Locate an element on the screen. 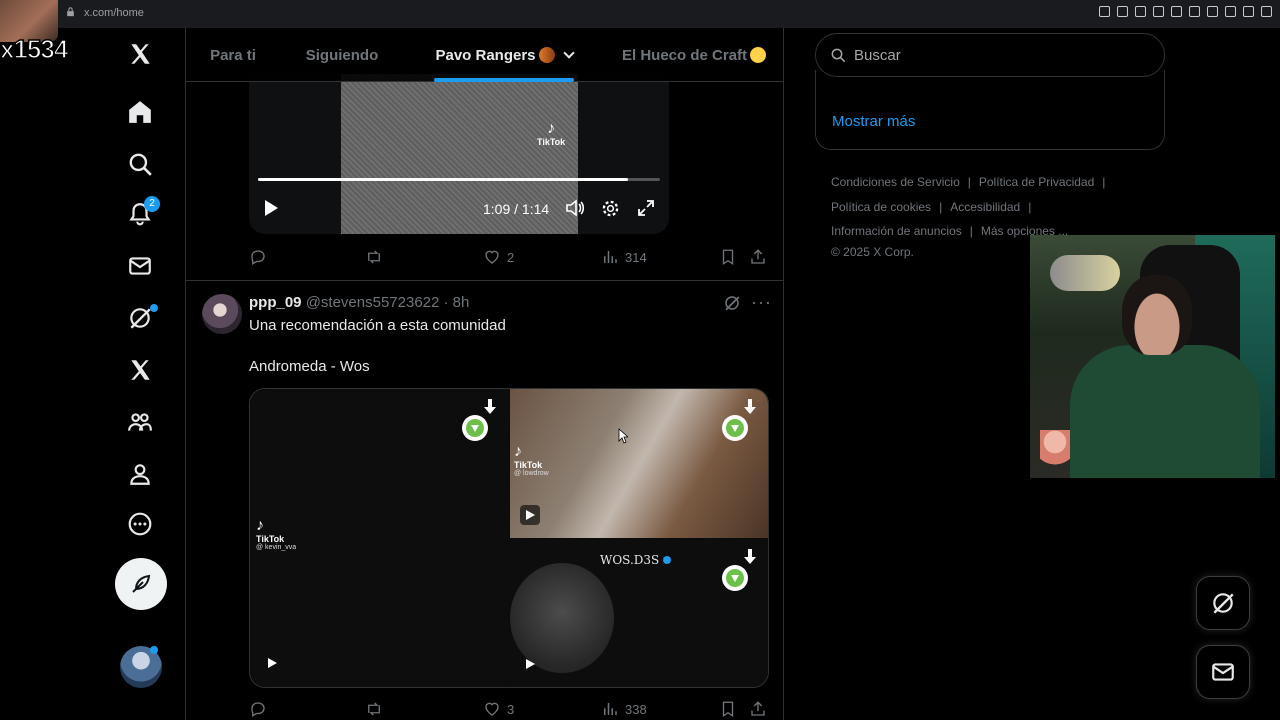 The image size is (1280, 720). settings-button is located at coordinates (610, 210).